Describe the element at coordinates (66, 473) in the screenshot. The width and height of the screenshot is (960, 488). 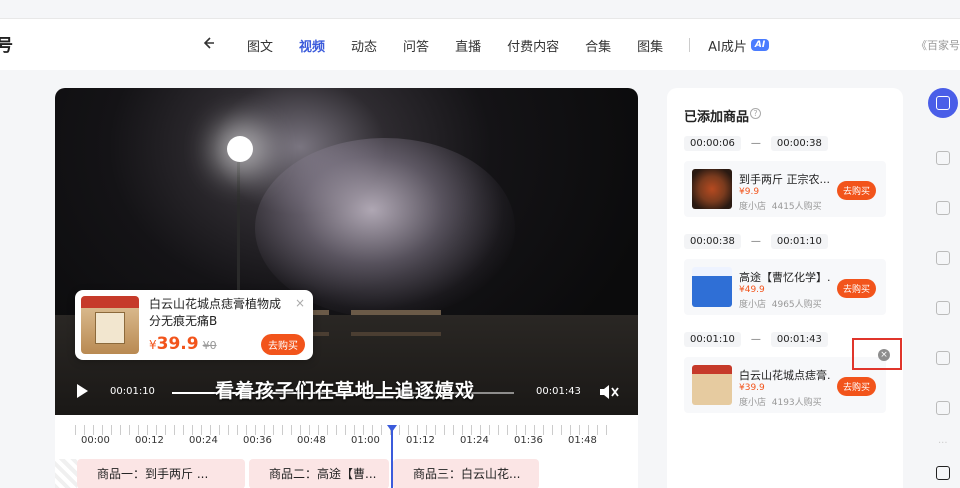
I see `timeline-empty-region` at that location.